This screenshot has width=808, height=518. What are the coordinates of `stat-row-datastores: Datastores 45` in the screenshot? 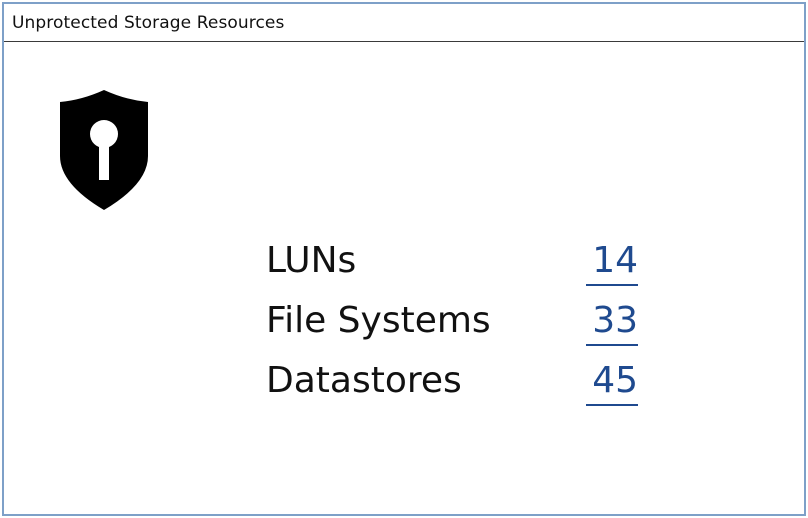 It's located at (456, 386).